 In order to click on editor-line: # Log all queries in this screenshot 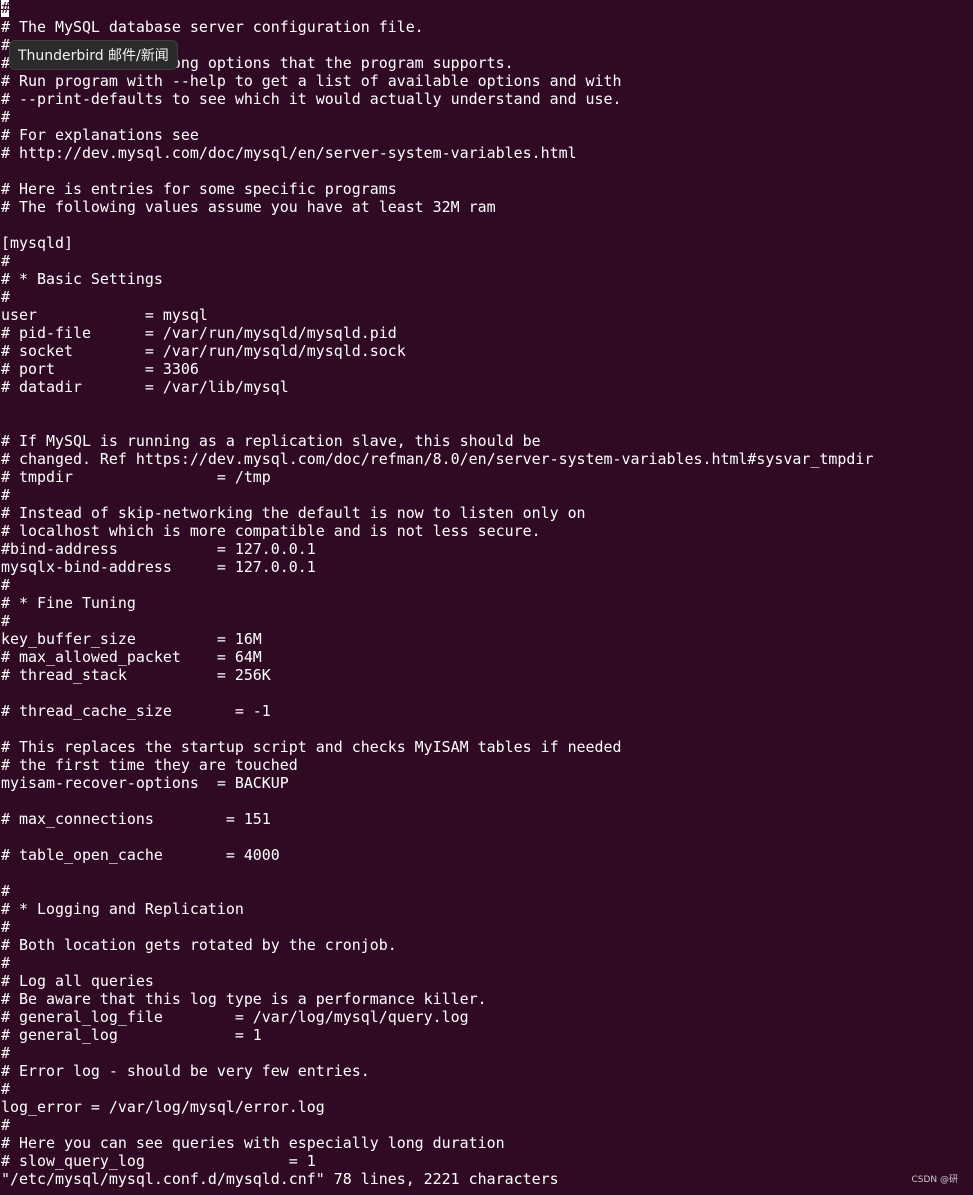, I will do `click(77, 981)`.